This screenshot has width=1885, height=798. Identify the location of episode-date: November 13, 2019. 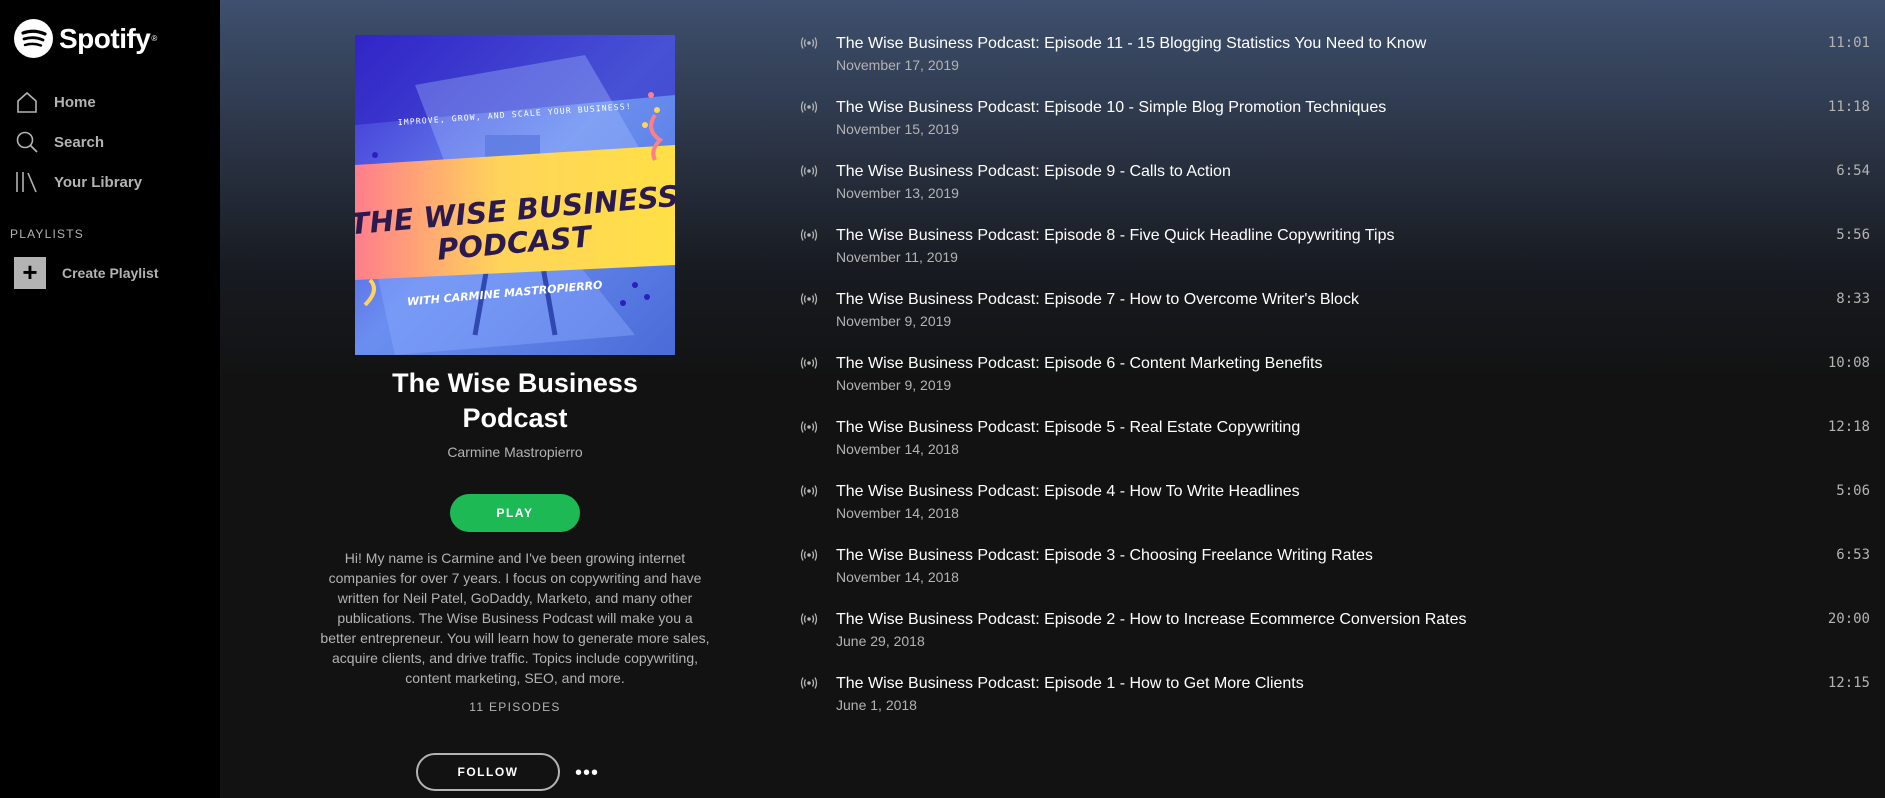
(897, 193).